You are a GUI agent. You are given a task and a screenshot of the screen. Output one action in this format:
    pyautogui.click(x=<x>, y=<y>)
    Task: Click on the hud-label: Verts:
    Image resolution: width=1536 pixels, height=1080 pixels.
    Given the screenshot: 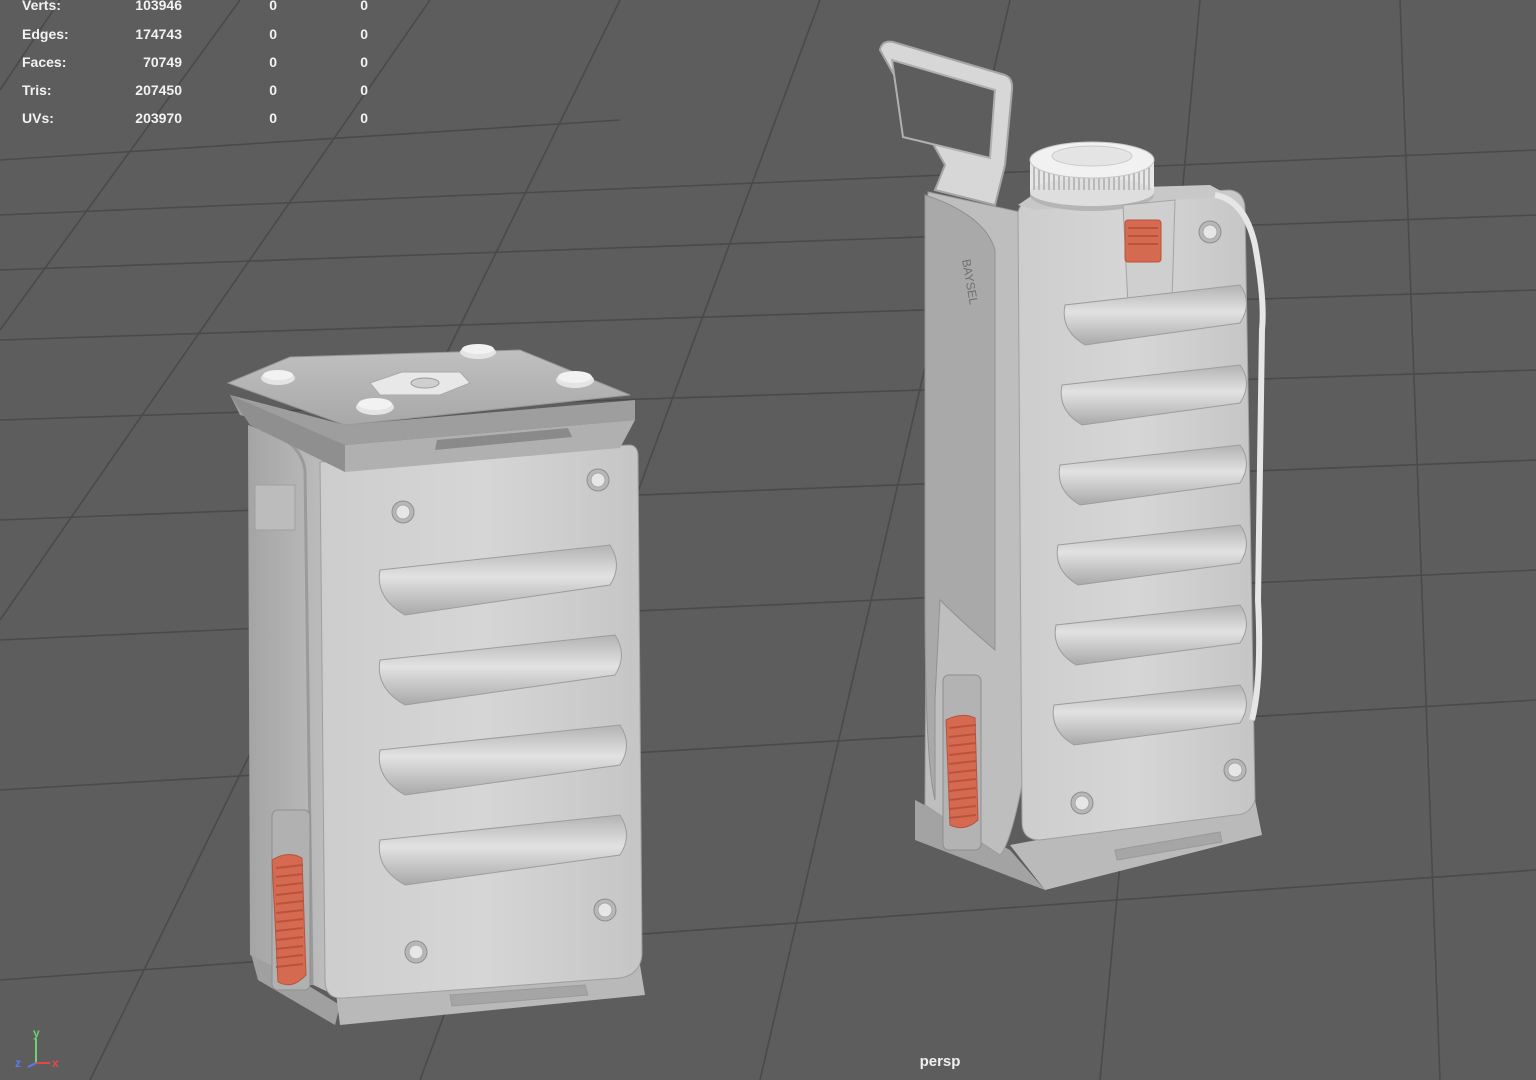 What is the action you would take?
    pyautogui.click(x=41, y=6)
    